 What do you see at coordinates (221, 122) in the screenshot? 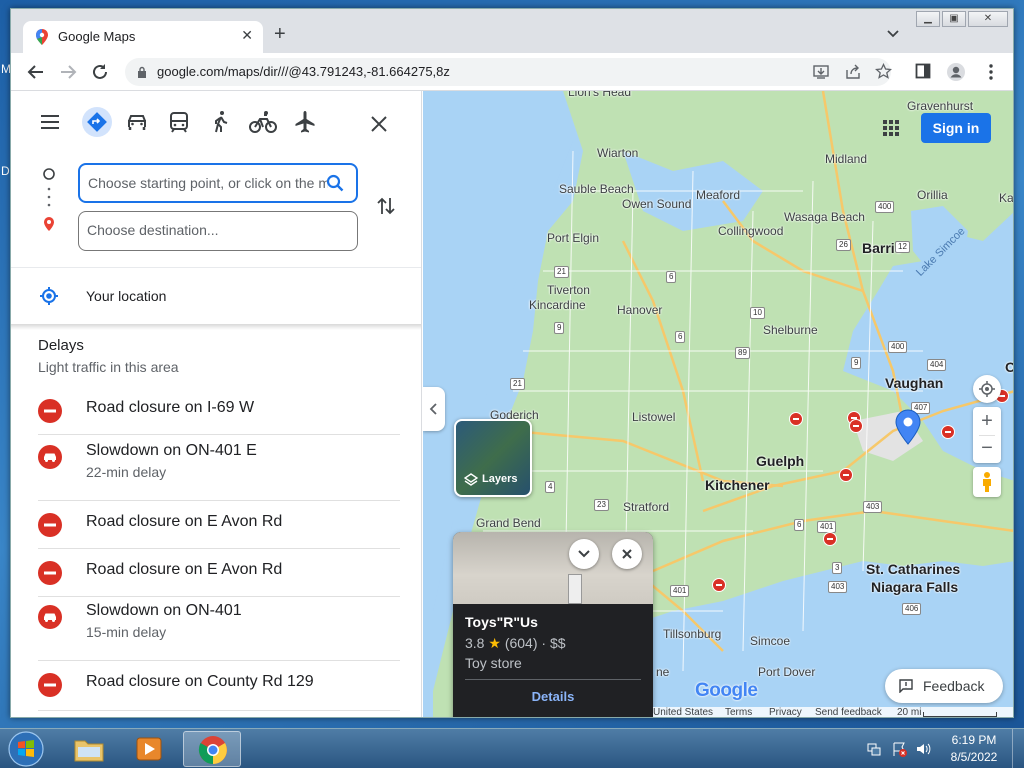
I see `walking-mode-icon` at bounding box center [221, 122].